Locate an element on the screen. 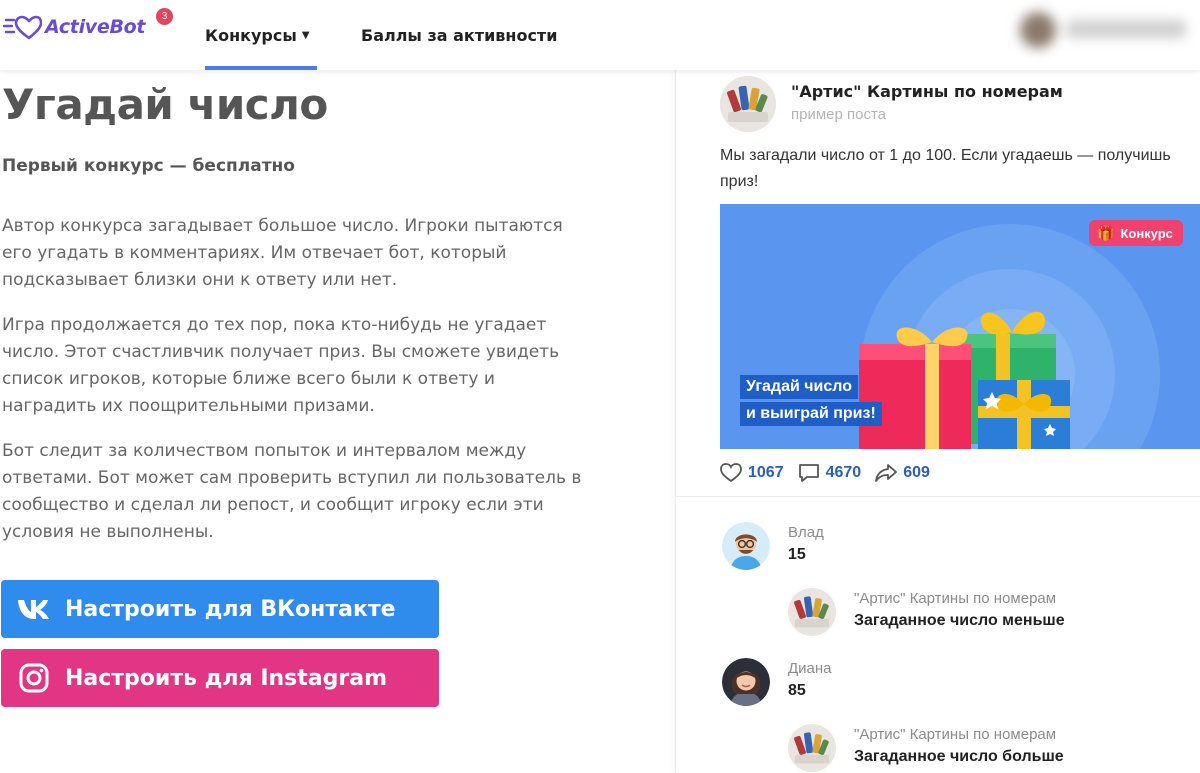  comments-stat: 4670 is located at coordinates (830, 473).